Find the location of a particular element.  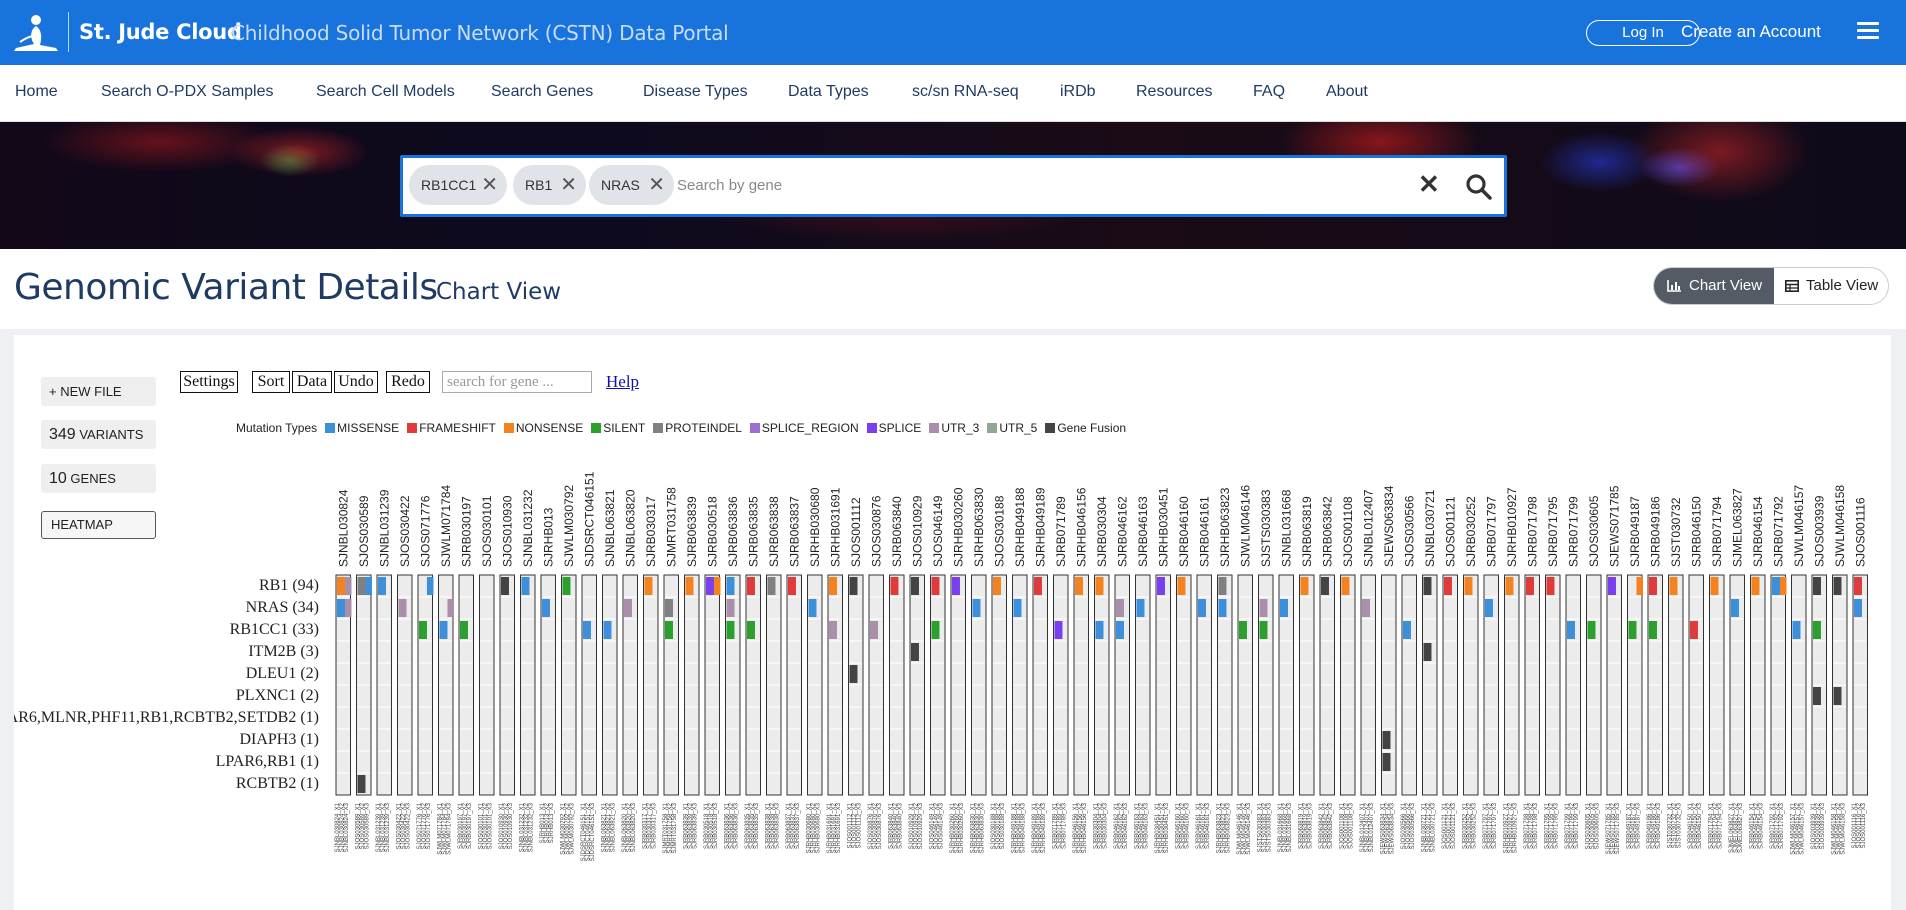

clear-search-icon: ✕ is located at coordinates (1429, 184).